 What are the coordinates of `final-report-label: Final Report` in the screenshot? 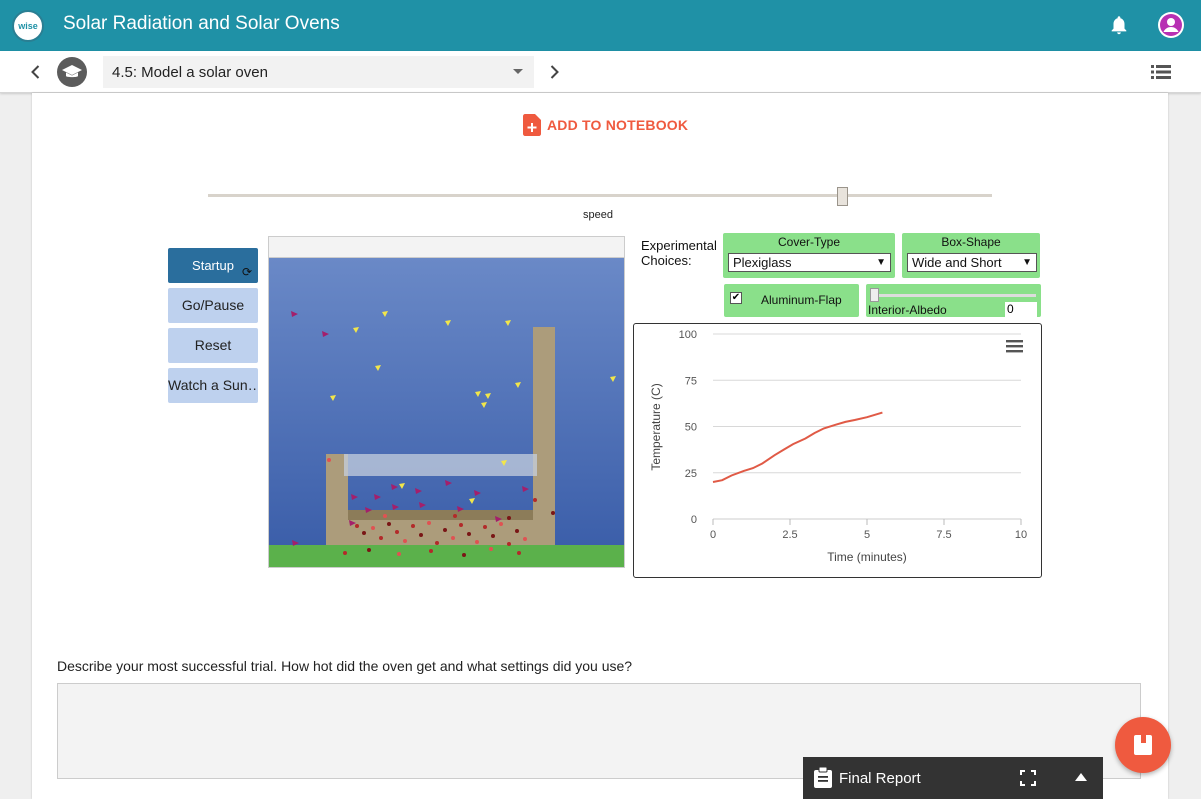 It's located at (880, 778).